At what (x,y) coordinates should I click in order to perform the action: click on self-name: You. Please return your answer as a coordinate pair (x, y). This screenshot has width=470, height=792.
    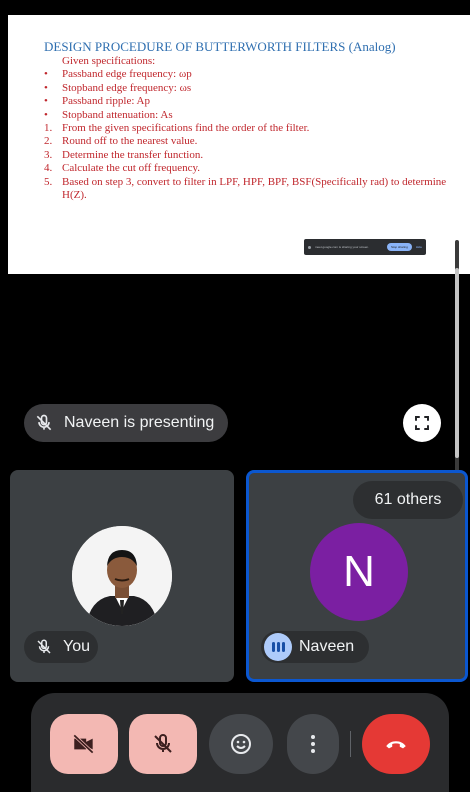
    Looking at the image, I should click on (76, 646).